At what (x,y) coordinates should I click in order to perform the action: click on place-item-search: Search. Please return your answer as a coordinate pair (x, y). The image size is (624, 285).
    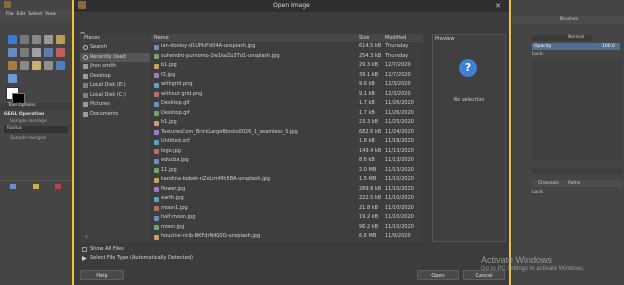
    Looking at the image, I should click on (115, 47).